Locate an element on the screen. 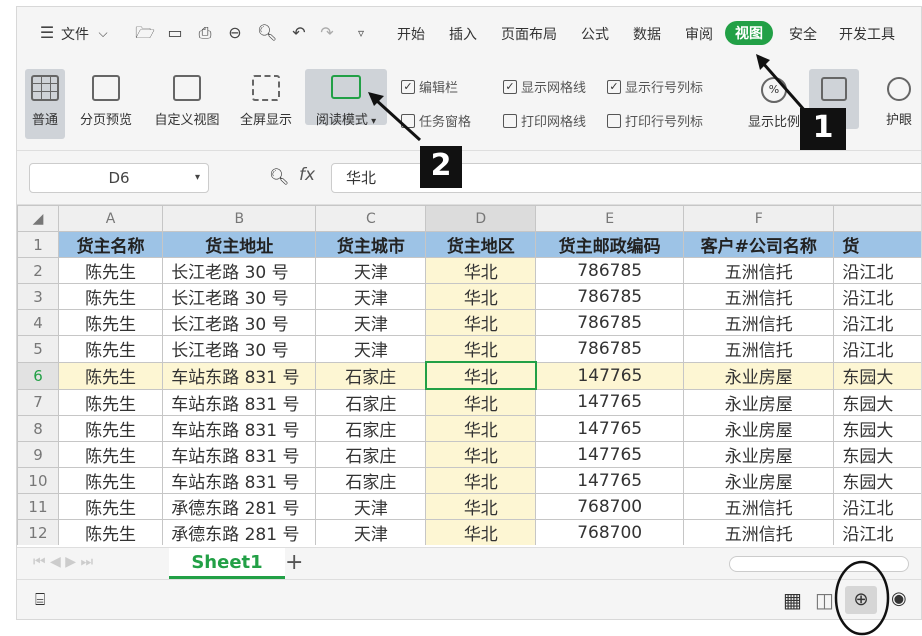  reading-mode-button: 阅读模式 ▾ is located at coordinates (346, 98).